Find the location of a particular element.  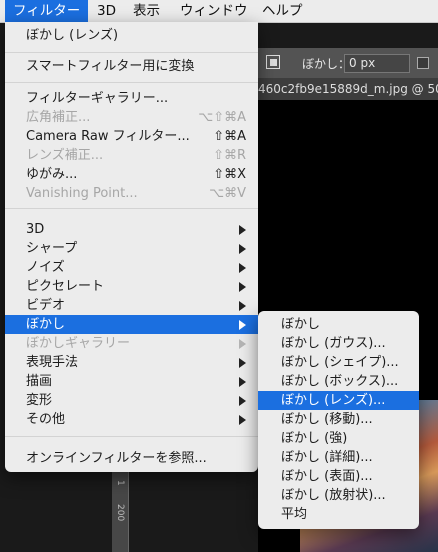

menu-item-category: 3D is located at coordinates (131, 229).